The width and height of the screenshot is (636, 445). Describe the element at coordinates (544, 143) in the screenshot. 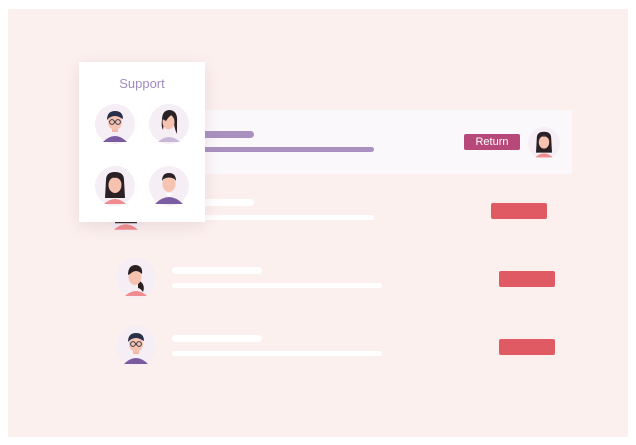

I see `woman-avatar-icon` at that location.